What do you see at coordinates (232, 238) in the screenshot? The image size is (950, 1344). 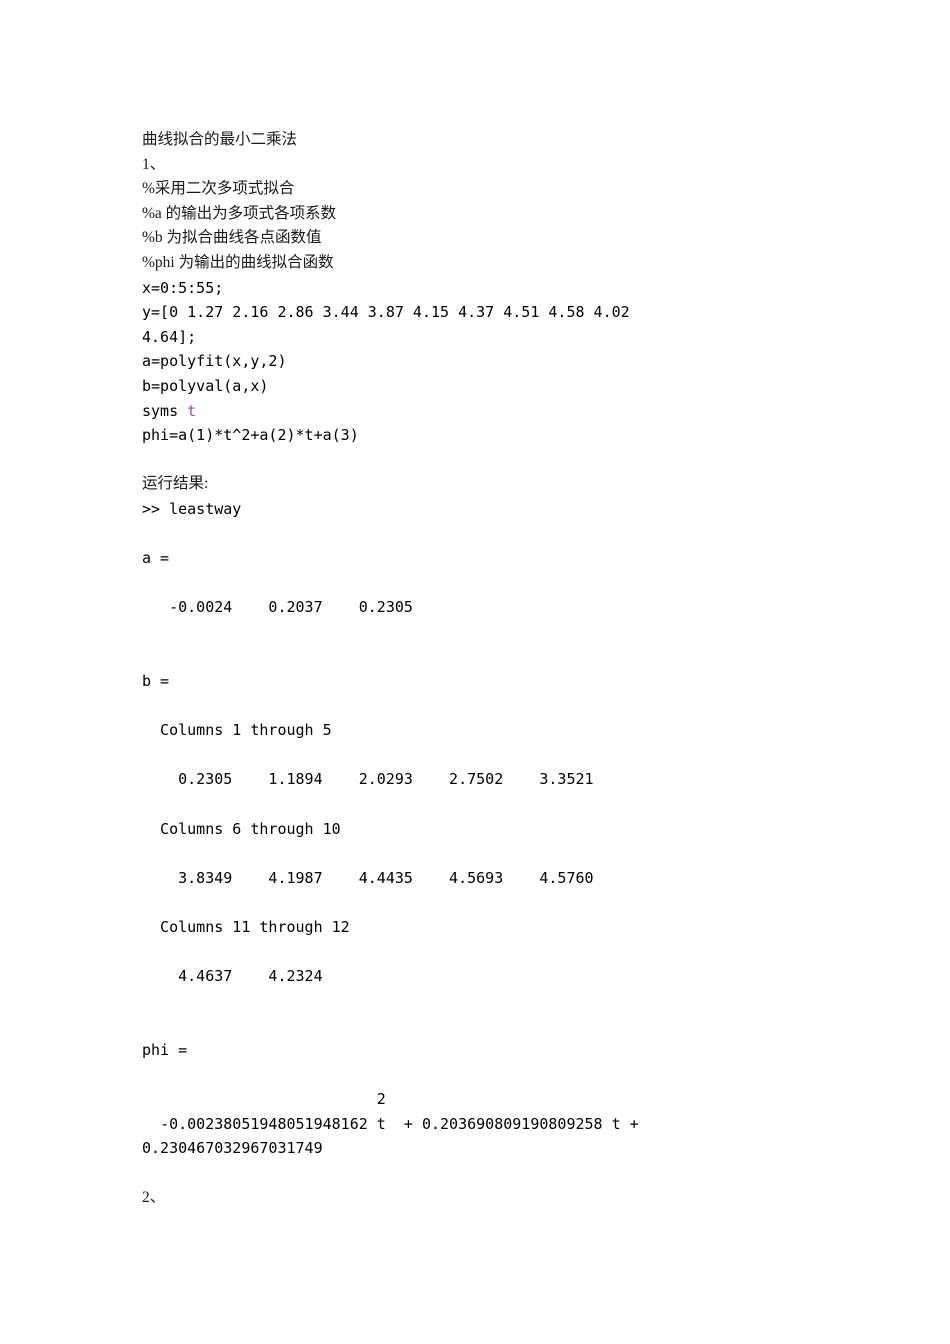 I see `code-comment-3: %b 为拟合曲线各点函数值` at bounding box center [232, 238].